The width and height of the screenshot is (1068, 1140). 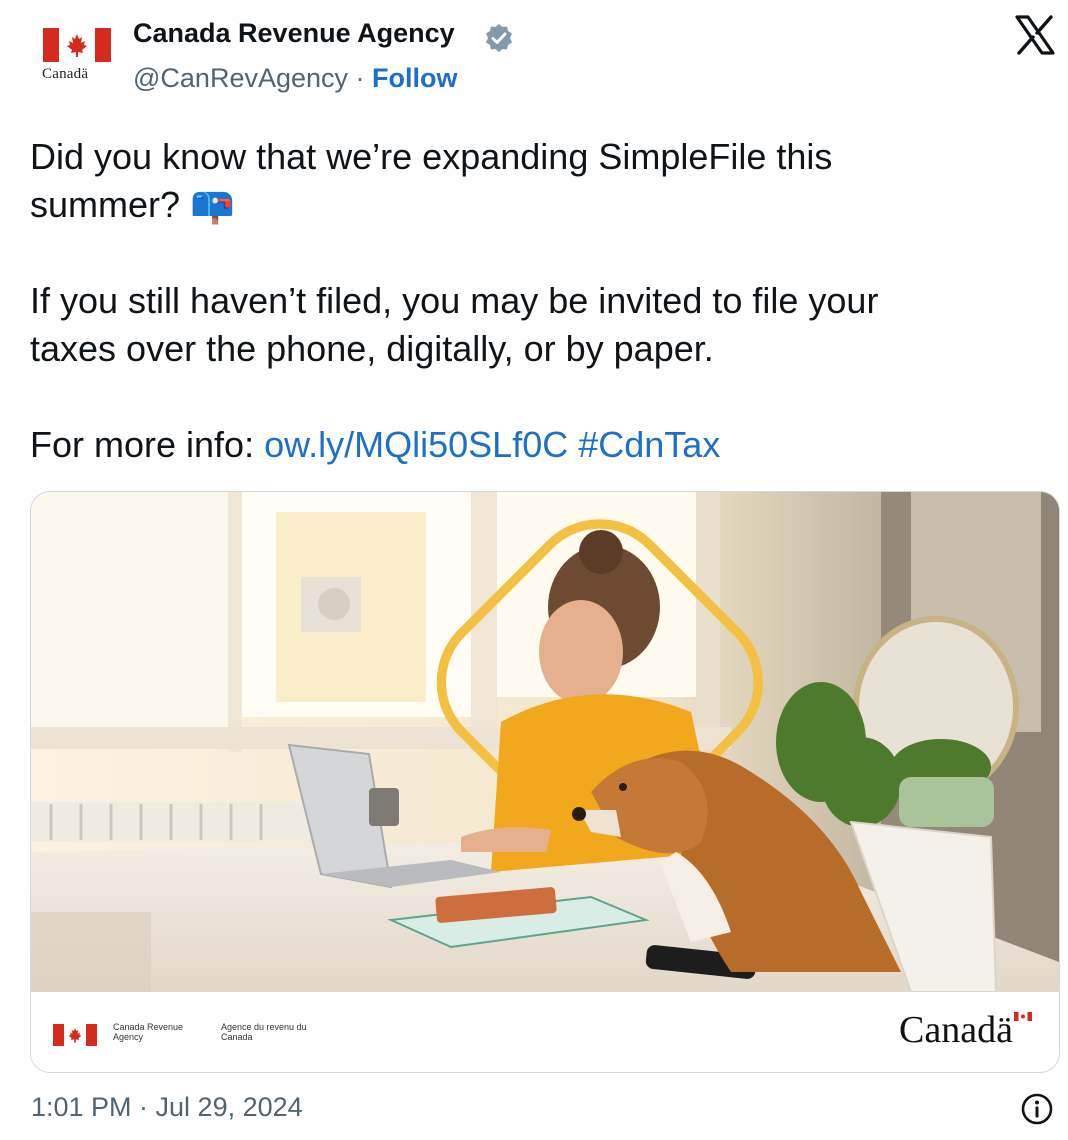 I want to click on more-info-label: For more info:, so click(x=142, y=444).